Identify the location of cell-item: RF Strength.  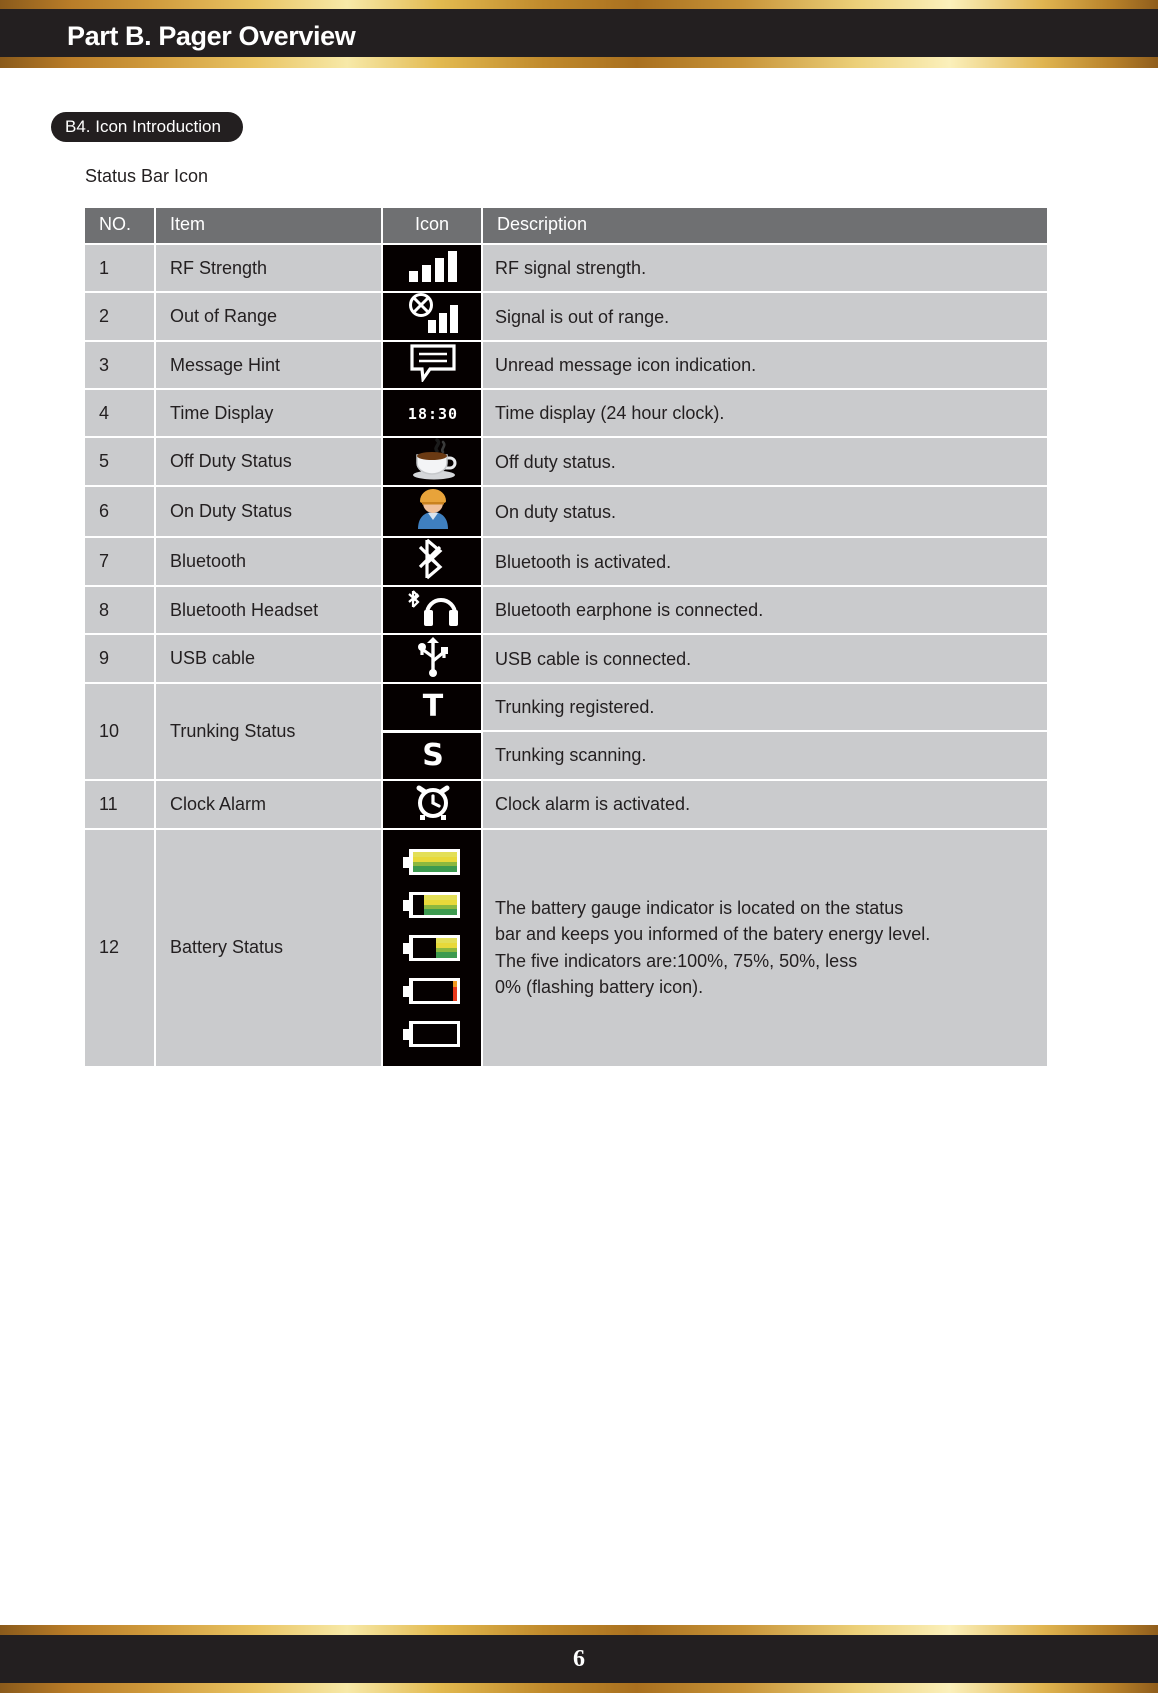
(269, 267).